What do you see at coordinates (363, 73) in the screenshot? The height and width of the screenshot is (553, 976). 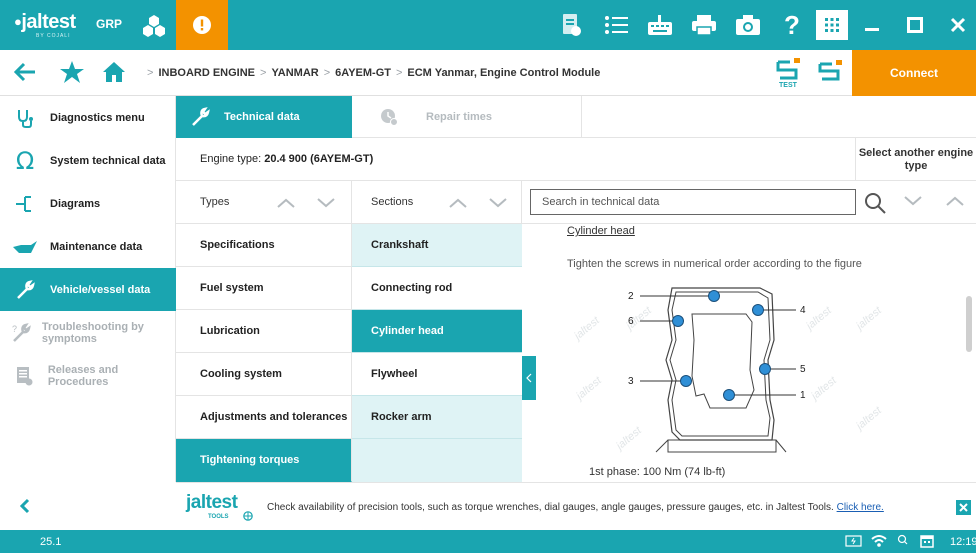 I see `breadcrumb-item: 6AYEM-GT` at bounding box center [363, 73].